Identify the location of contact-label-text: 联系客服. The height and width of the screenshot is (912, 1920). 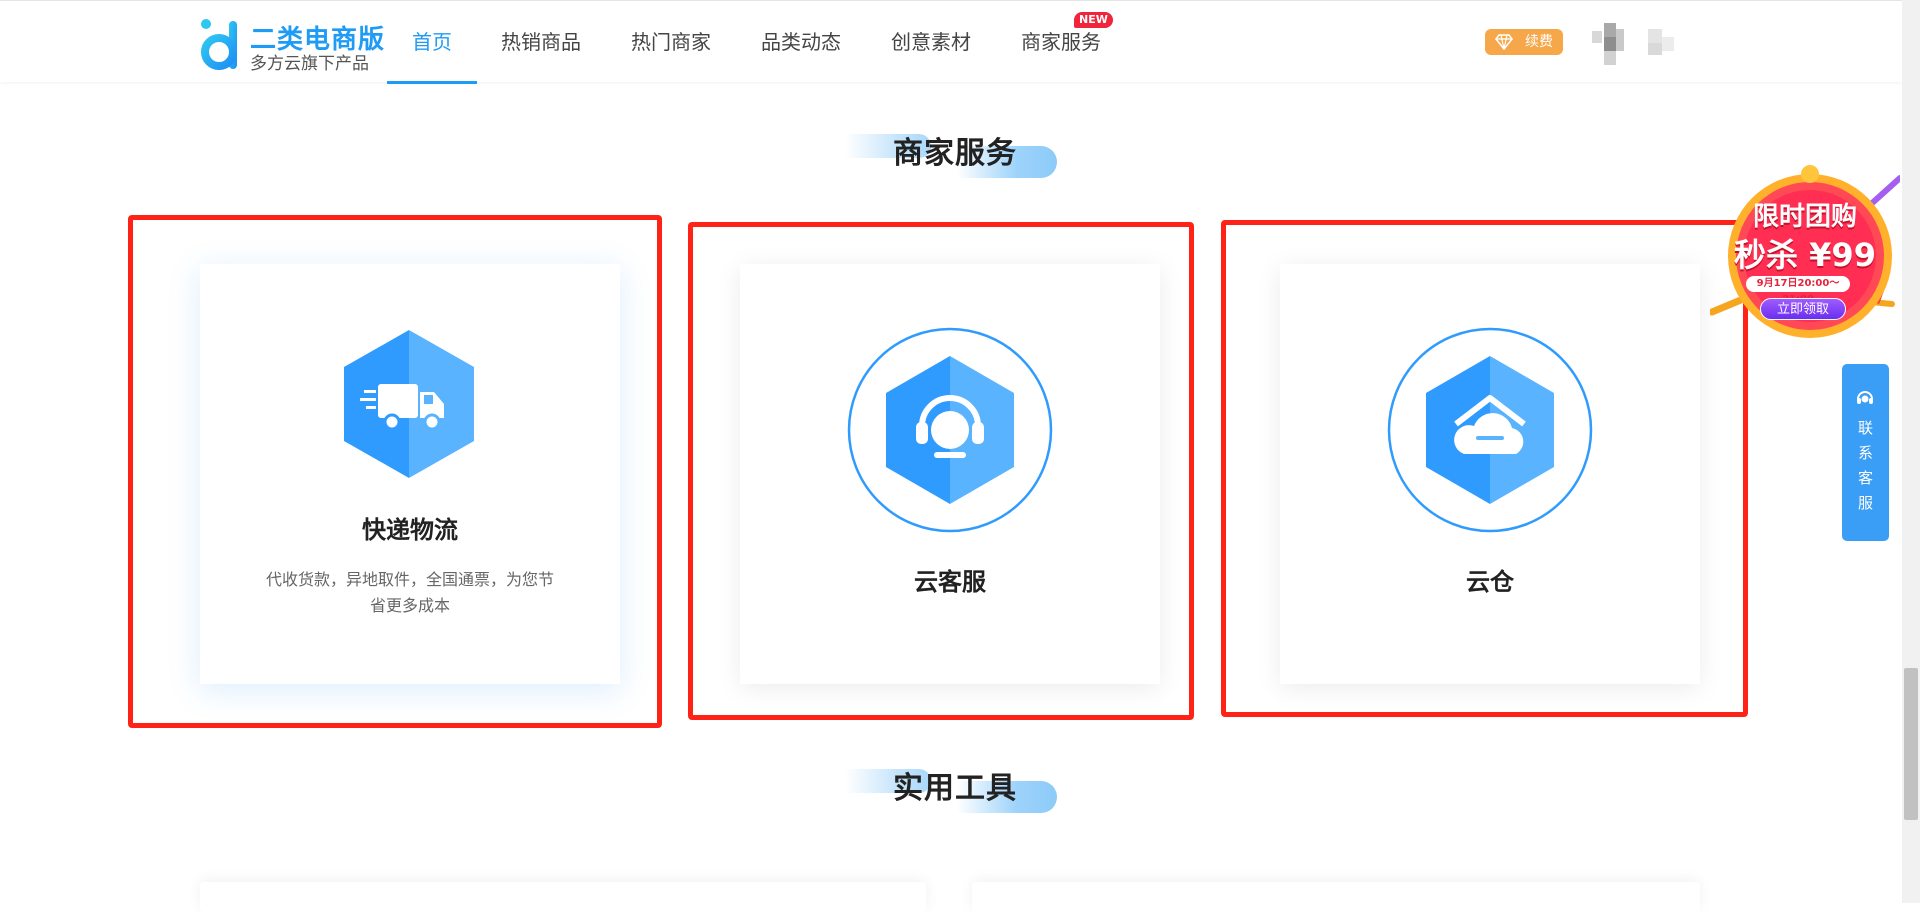
(1865, 465).